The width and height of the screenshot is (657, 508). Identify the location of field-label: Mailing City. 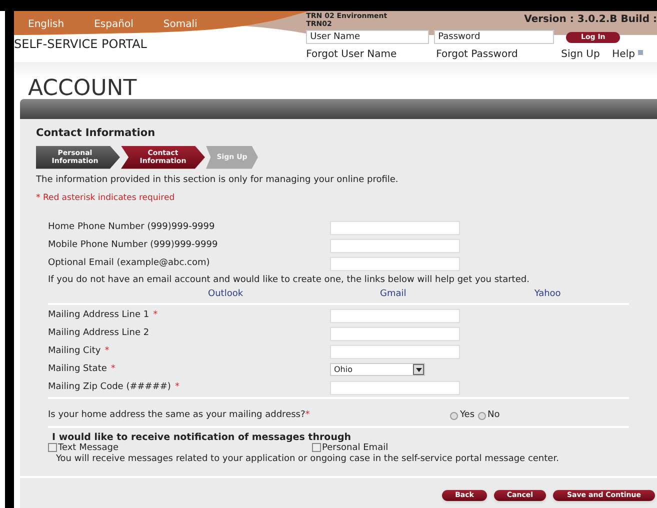
(74, 351).